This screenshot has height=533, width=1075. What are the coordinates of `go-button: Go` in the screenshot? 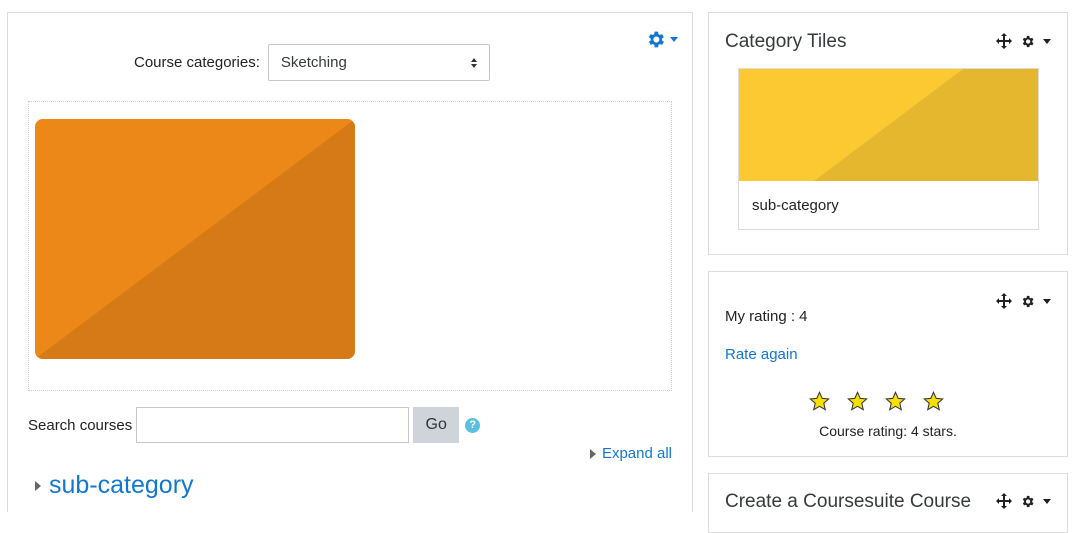 It's located at (436, 425).